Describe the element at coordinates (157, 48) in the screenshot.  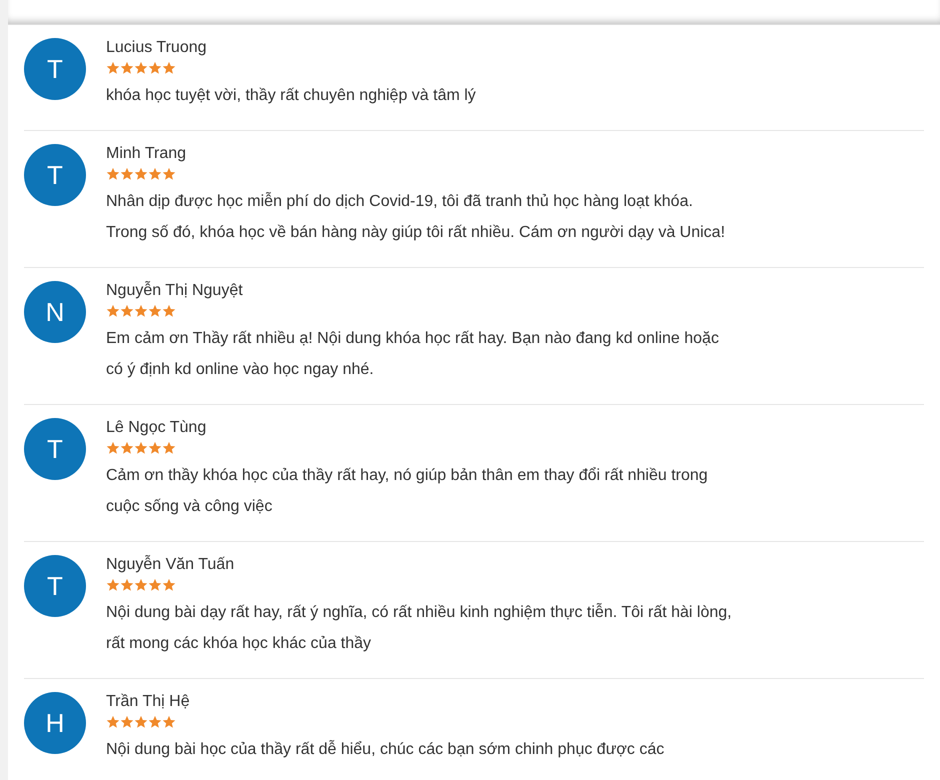
I see `reviewer-name: Lucius Truong` at that location.